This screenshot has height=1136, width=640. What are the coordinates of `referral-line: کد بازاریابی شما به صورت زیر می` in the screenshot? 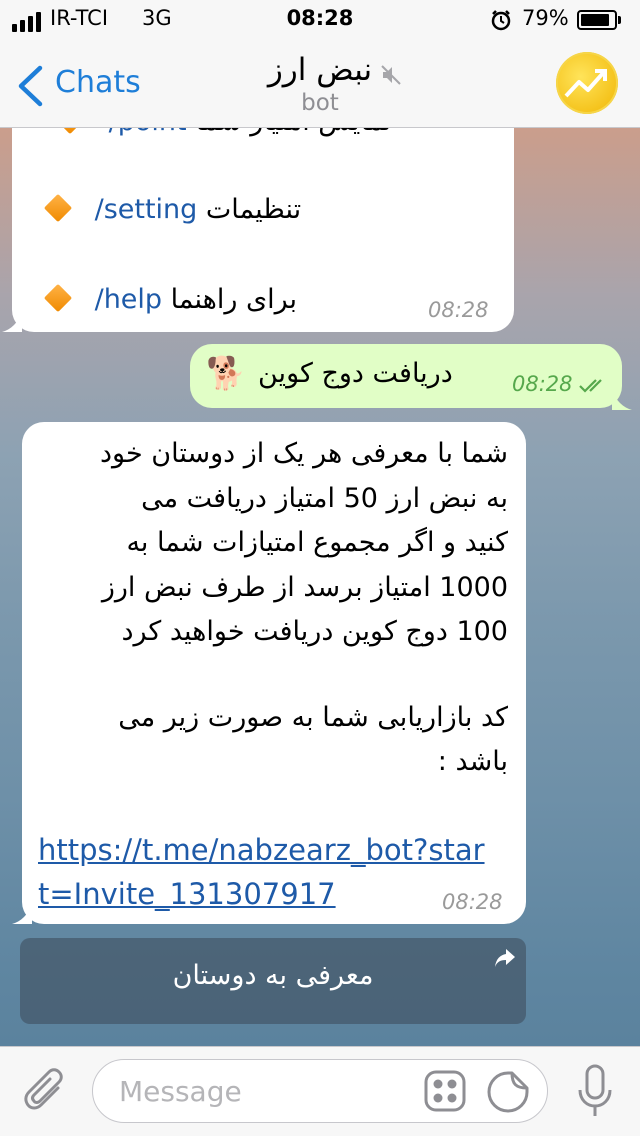 It's located at (313, 717).